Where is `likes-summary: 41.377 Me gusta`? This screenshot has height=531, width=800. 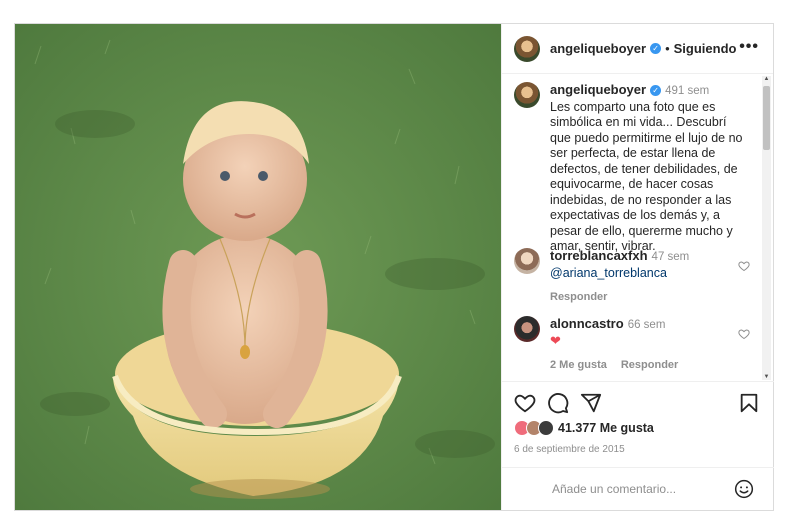 likes-summary: 41.377 Me gusta is located at coordinates (584, 428).